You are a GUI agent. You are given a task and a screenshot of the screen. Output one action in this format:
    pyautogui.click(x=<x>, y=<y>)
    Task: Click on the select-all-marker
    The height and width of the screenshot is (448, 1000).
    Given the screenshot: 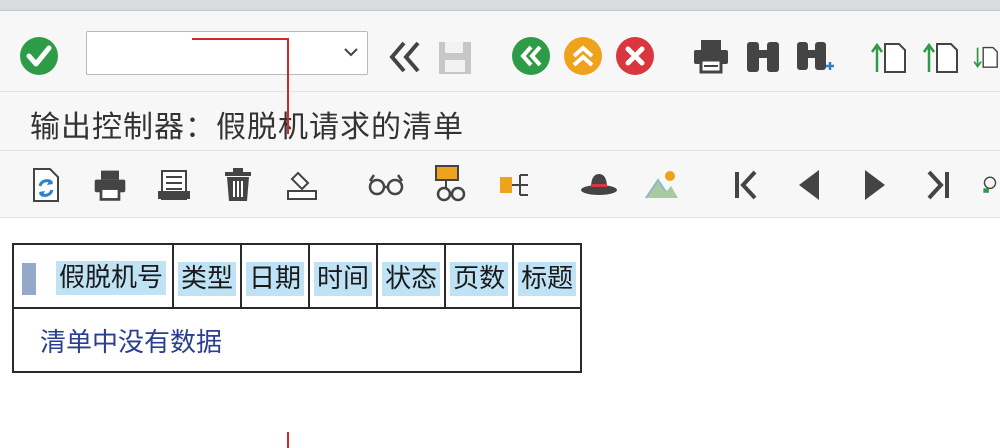 What is the action you would take?
    pyautogui.click(x=29, y=278)
    